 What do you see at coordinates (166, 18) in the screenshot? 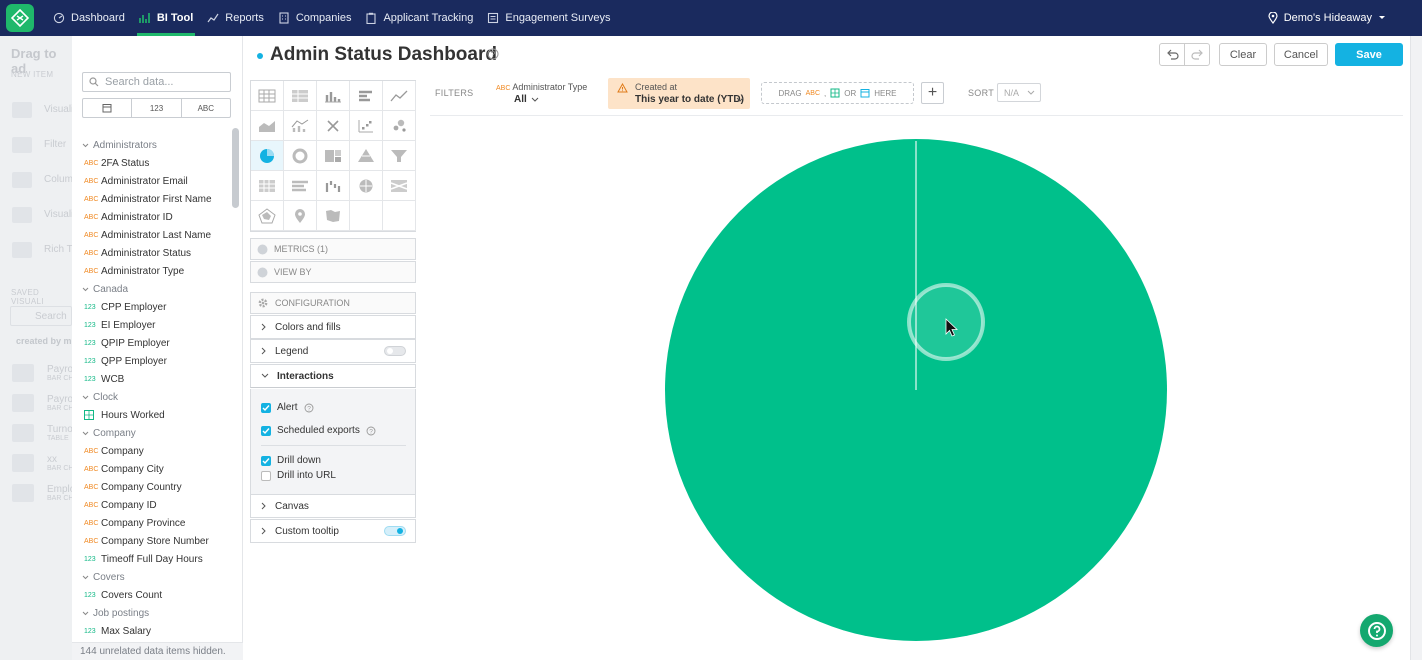
I see `nav-item-bi-tool: BI Tool` at bounding box center [166, 18].